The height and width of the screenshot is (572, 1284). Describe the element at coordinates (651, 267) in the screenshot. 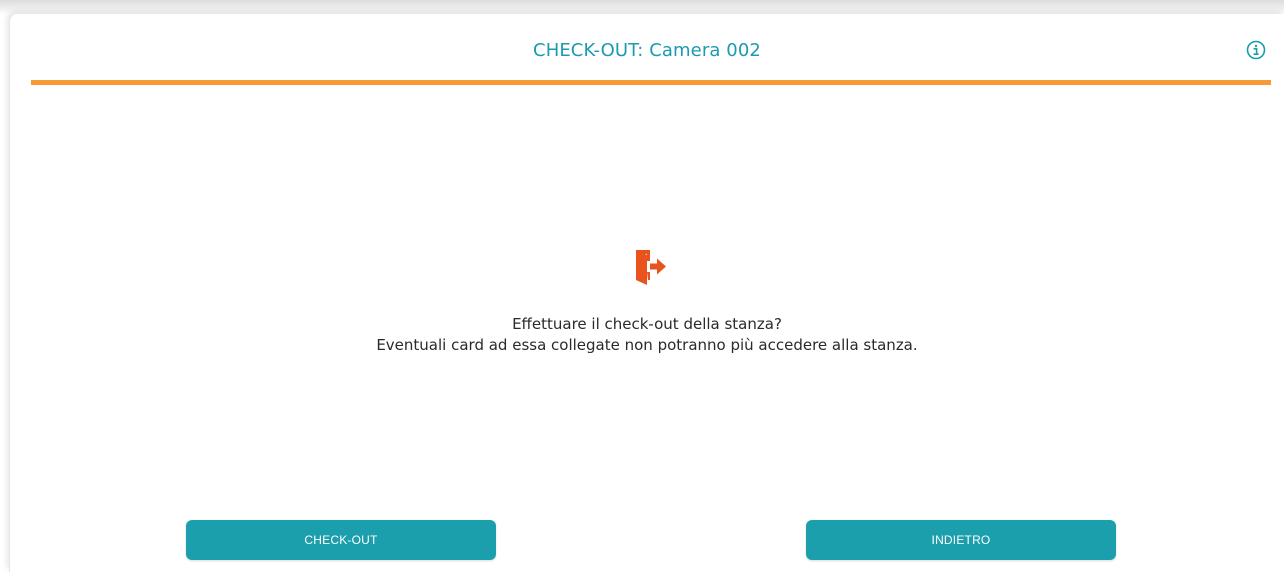

I see `door-exit-icon` at that location.